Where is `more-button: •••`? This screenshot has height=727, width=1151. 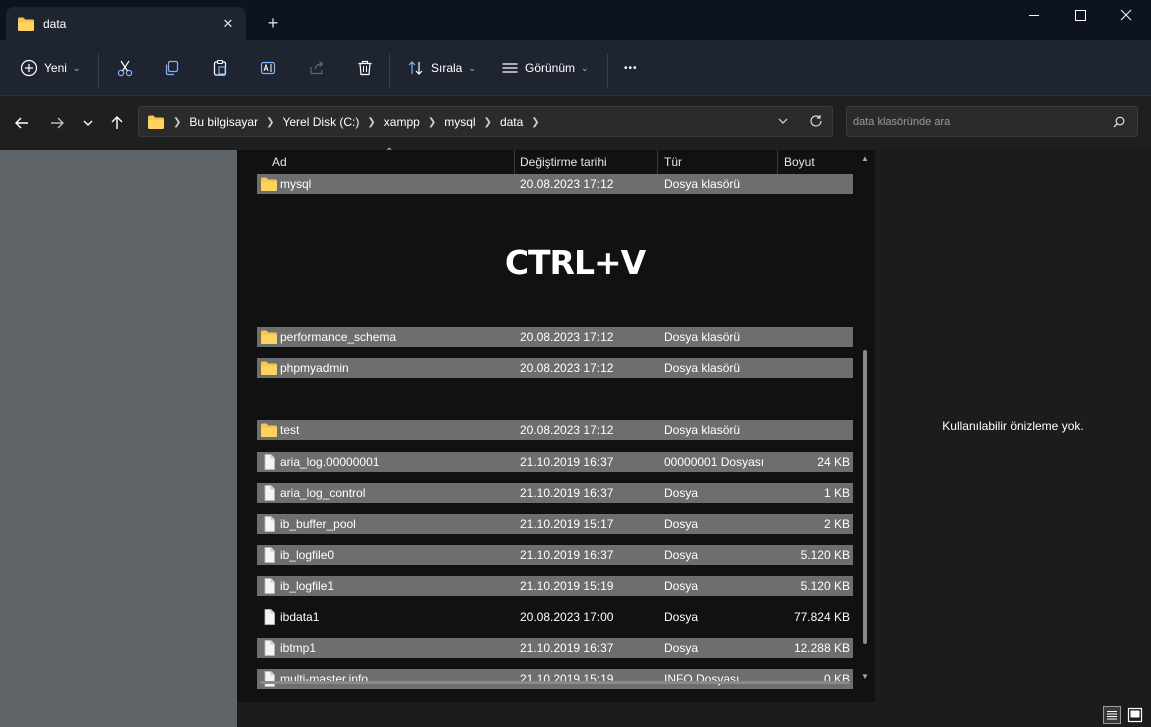 more-button: ••• is located at coordinates (631, 68).